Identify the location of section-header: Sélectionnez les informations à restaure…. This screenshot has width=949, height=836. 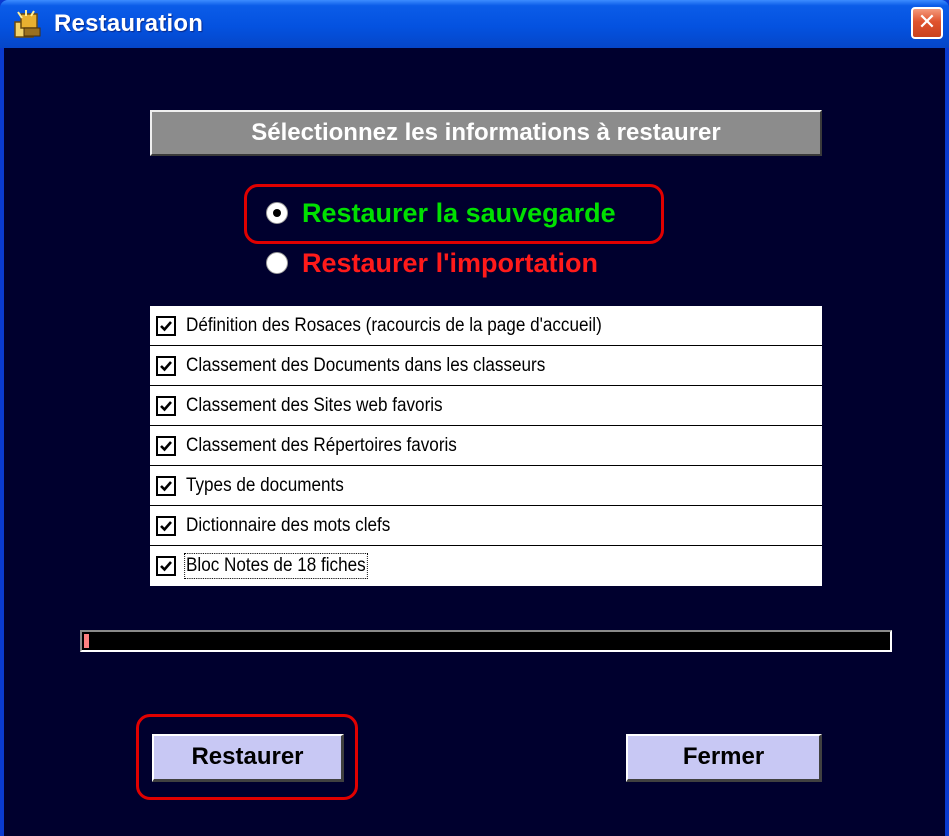
(486, 133).